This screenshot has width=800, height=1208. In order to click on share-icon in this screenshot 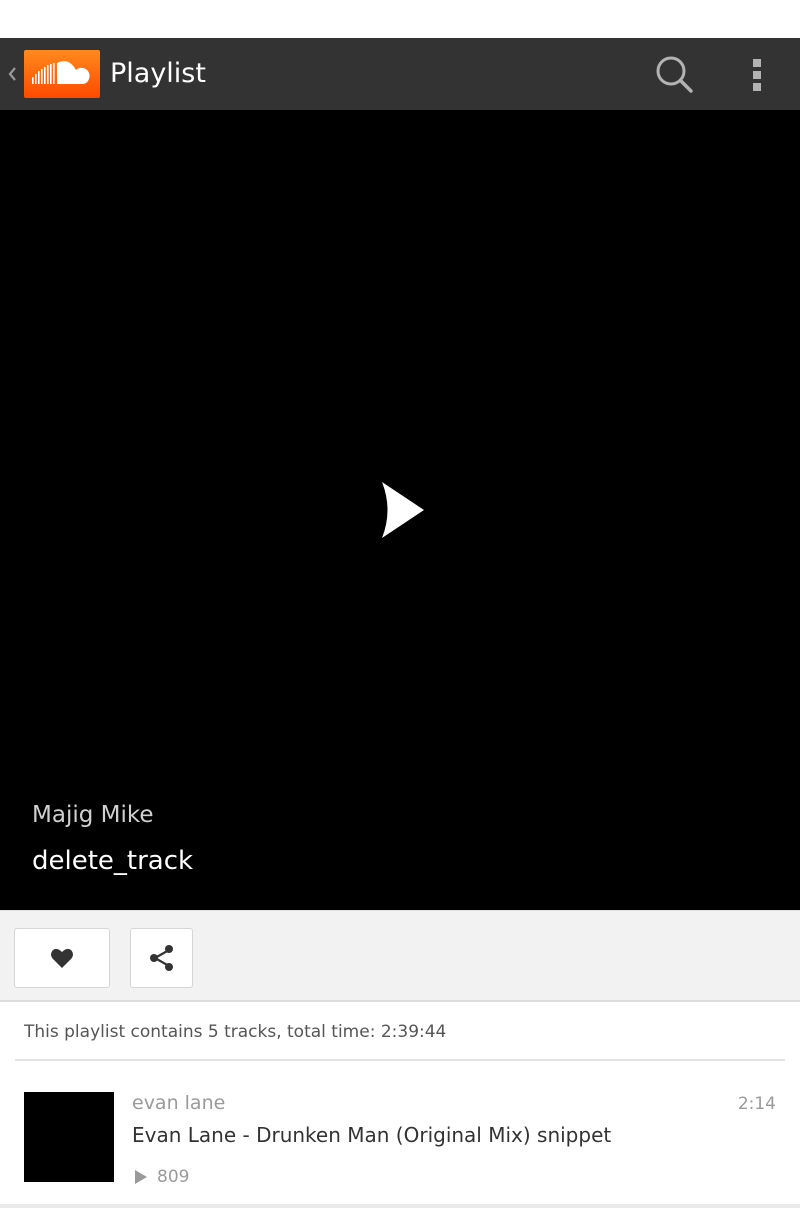, I will do `click(161, 958)`.